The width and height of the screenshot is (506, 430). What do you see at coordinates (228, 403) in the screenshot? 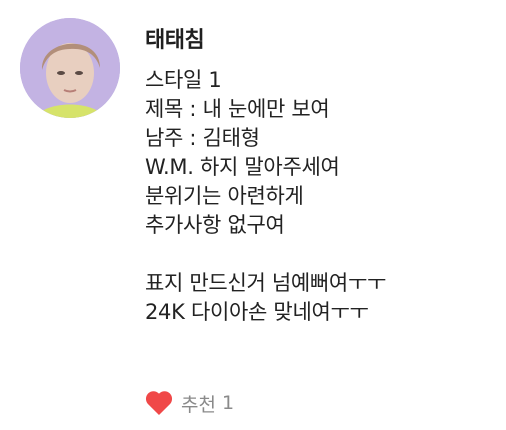
I see `like-count: 1` at bounding box center [228, 403].